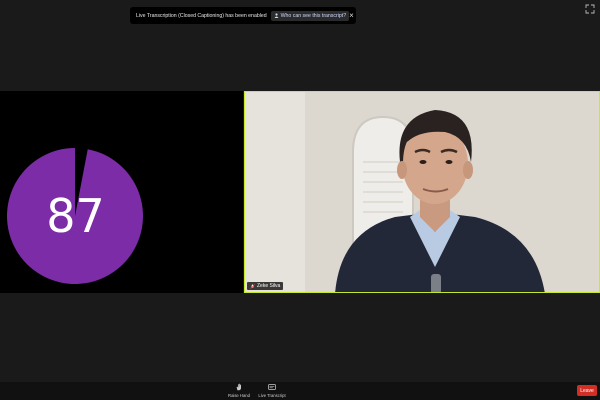 The width and height of the screenshot is (600, 400). What do you see at coordinates (272, 387) in the screenshot?
I see `captions-icon` at bounding box center [272, 387].